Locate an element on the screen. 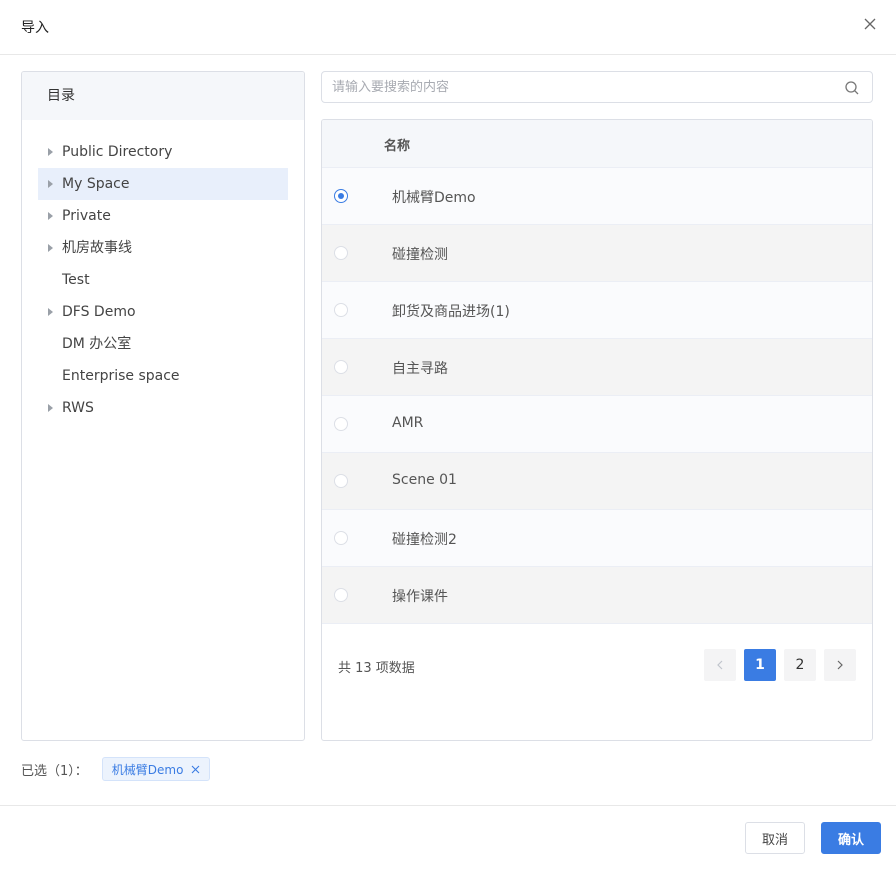  table-header: 名称 is located at coordinates (597, 144).